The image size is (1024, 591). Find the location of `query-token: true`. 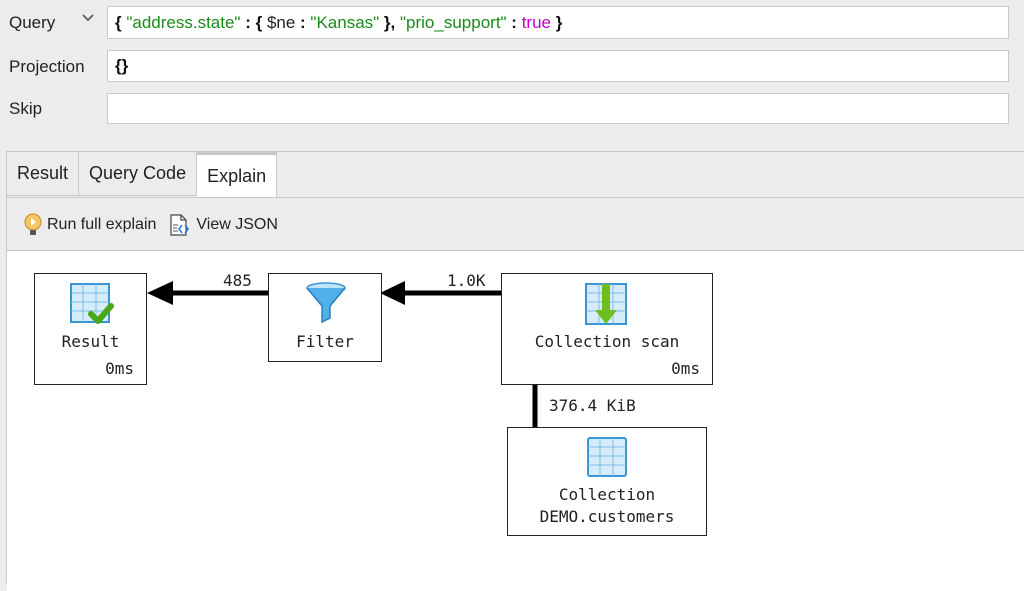

query-token: true is located at coordinates (536, 22).